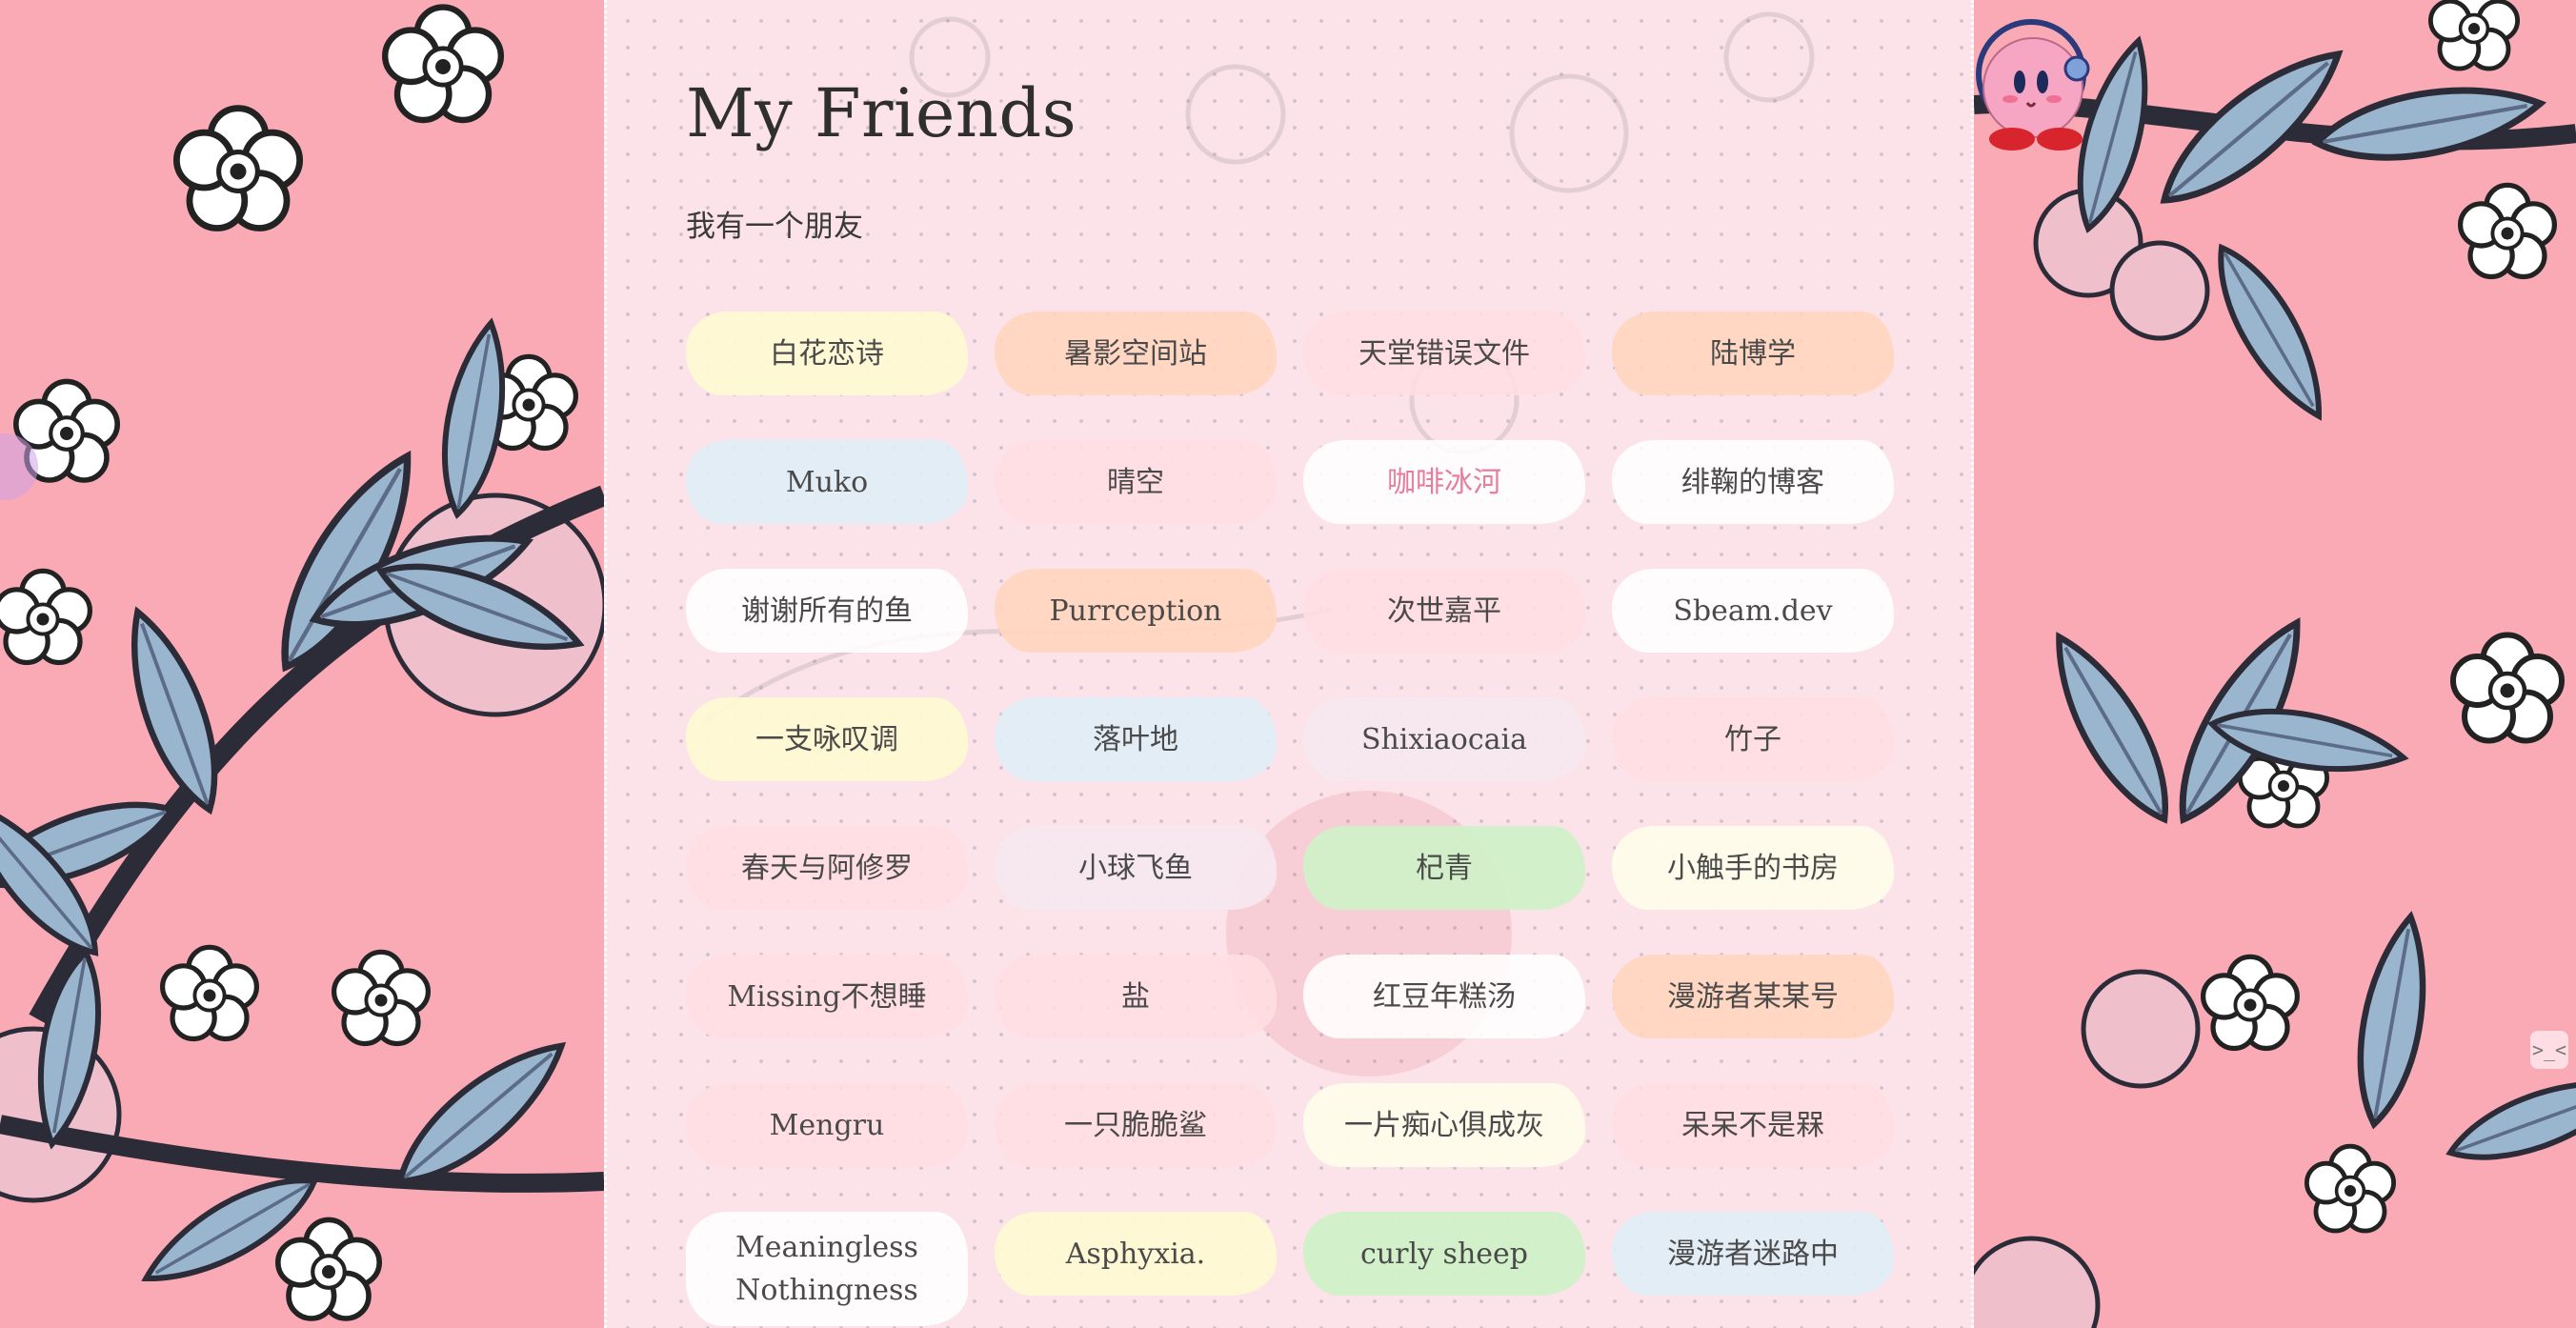 The image size is (2576, 1328). I want to click on friend-link: Mengru, so click(827, 1125).